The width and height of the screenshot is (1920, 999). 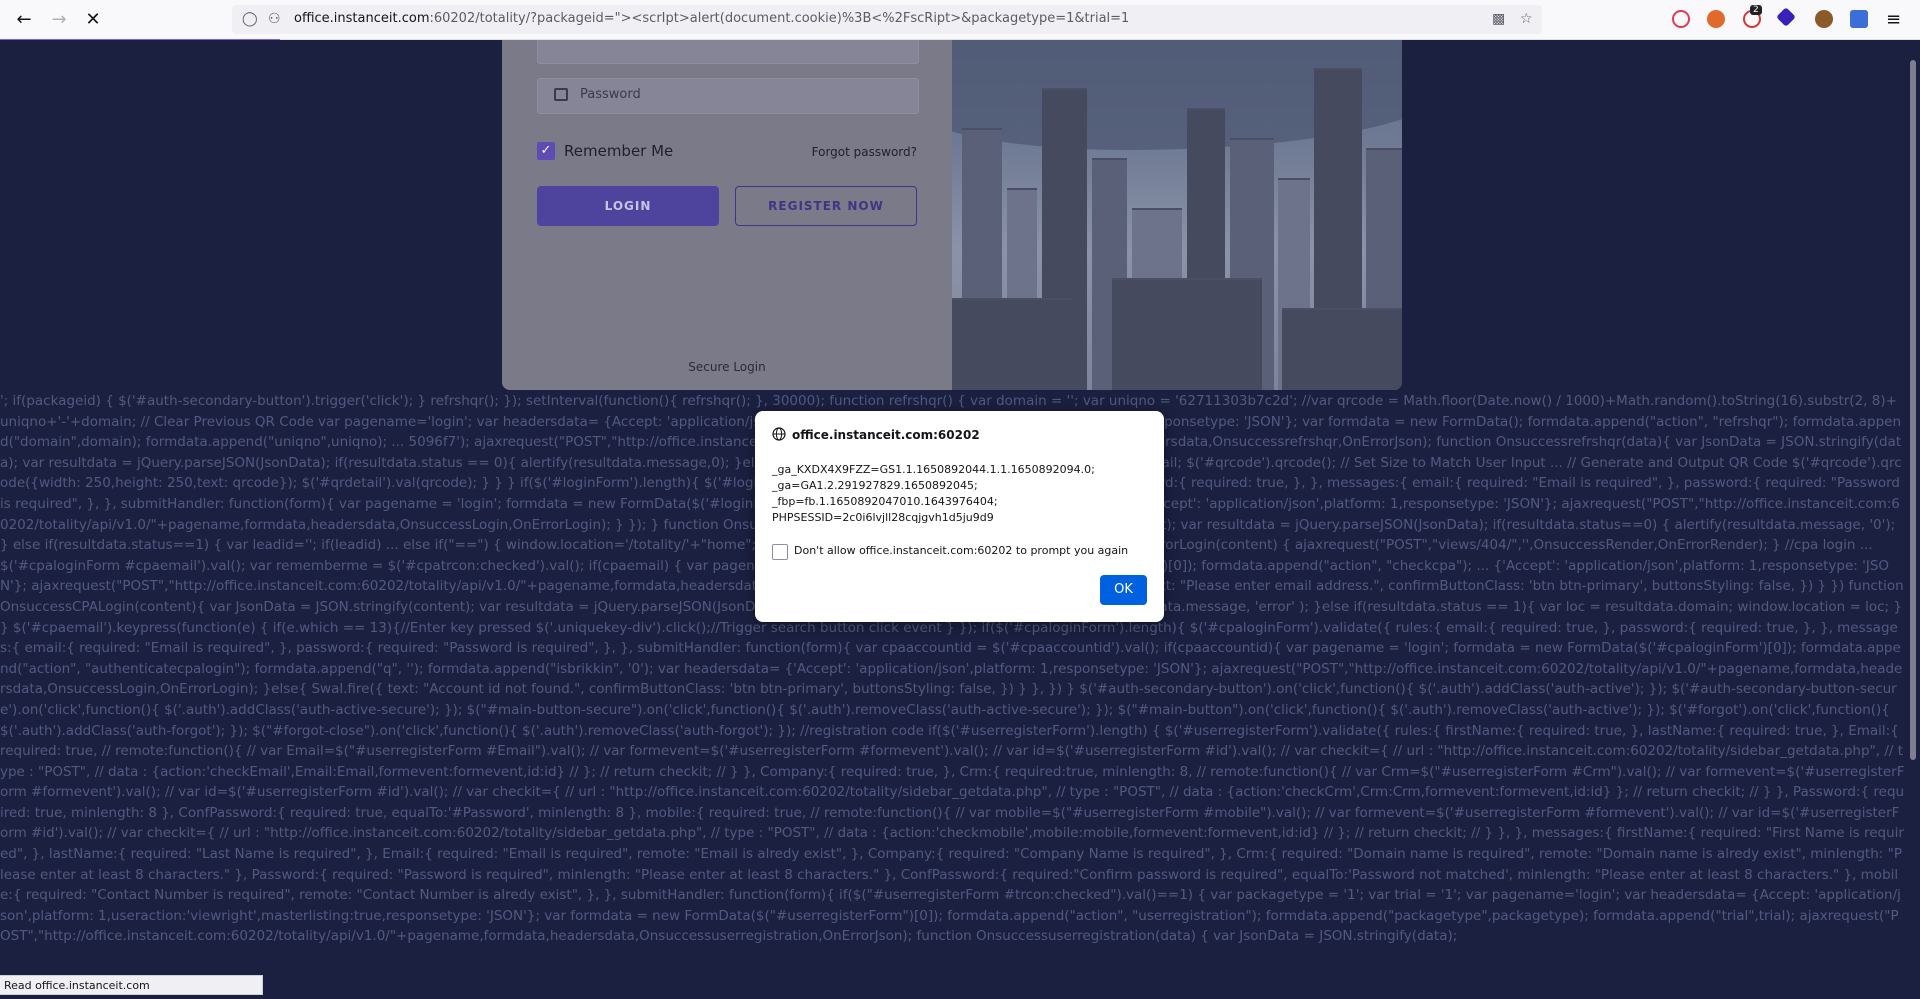 I want to click on menu-icon: ≡, so click(x=1893, y=19).